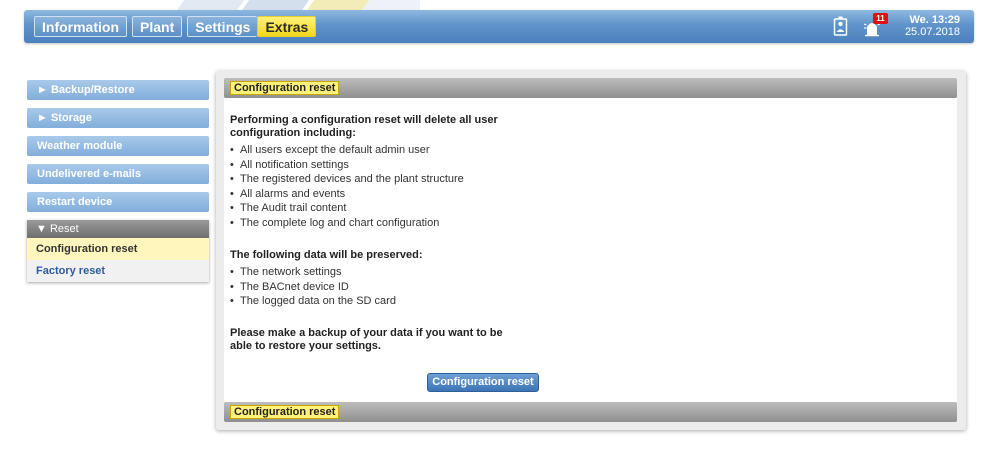 The height and width of the screenshot is (462, 998). I want to click on list-item: The network settings, so click(593, 272).